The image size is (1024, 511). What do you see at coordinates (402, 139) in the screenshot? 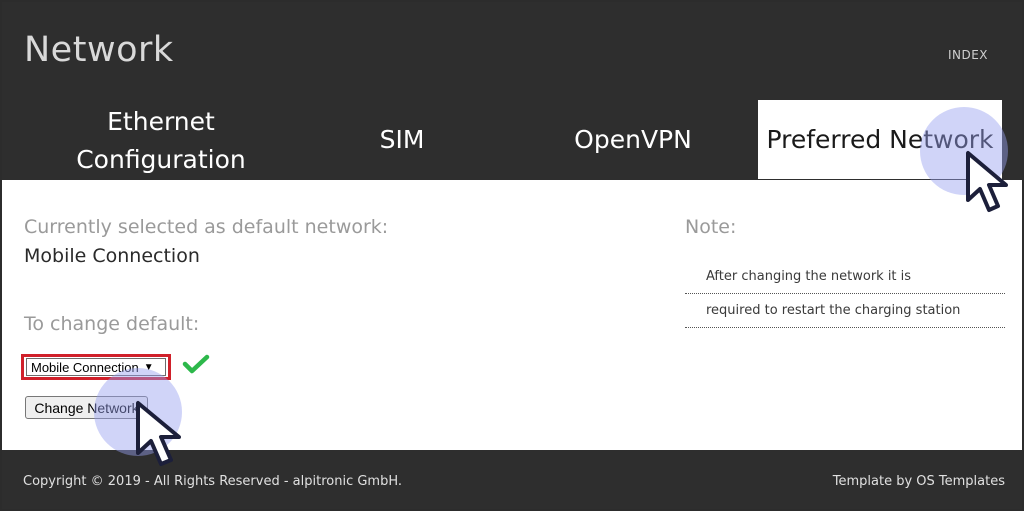
I see `tab-sim: SIM` at bounding box center [402, 139].